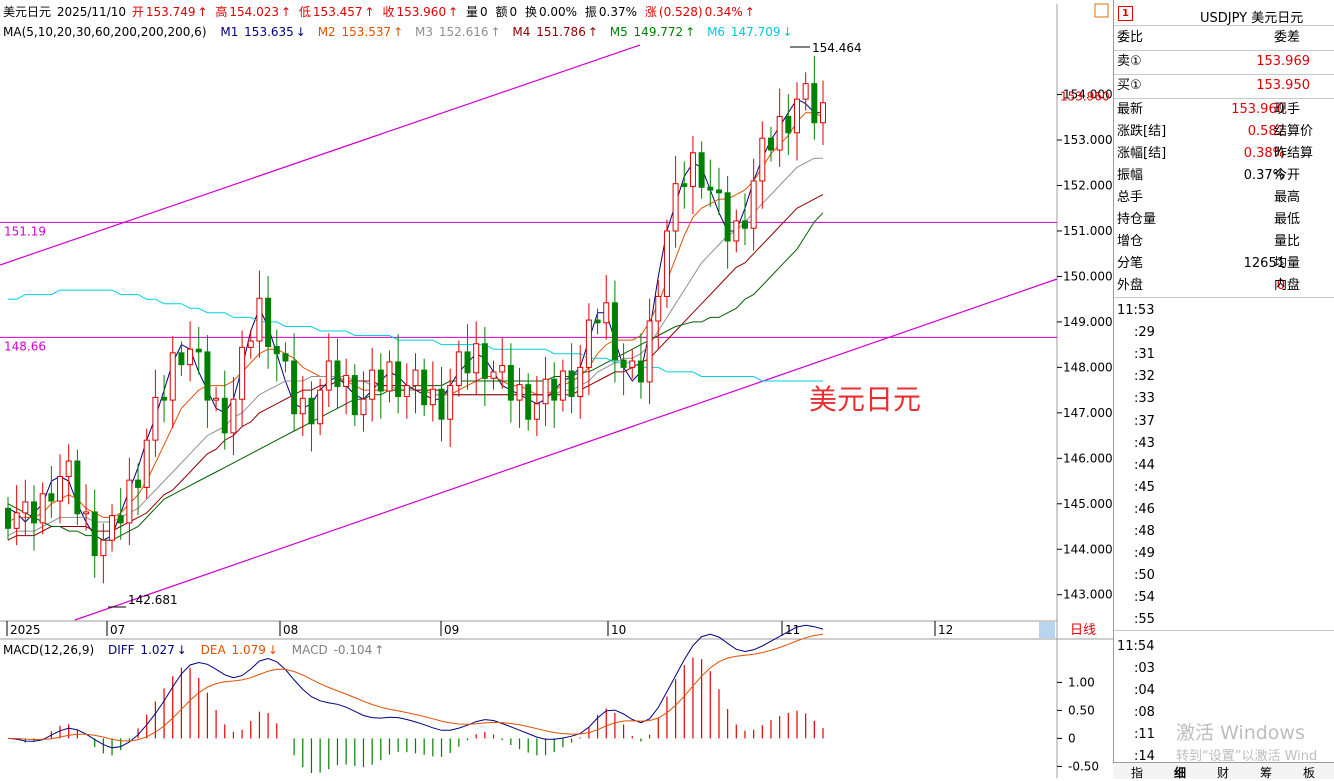  What do you see at coordinates (1144, 576) in the screenshot?
I see `tick-time: :50` at bounding box center [1144, 576].